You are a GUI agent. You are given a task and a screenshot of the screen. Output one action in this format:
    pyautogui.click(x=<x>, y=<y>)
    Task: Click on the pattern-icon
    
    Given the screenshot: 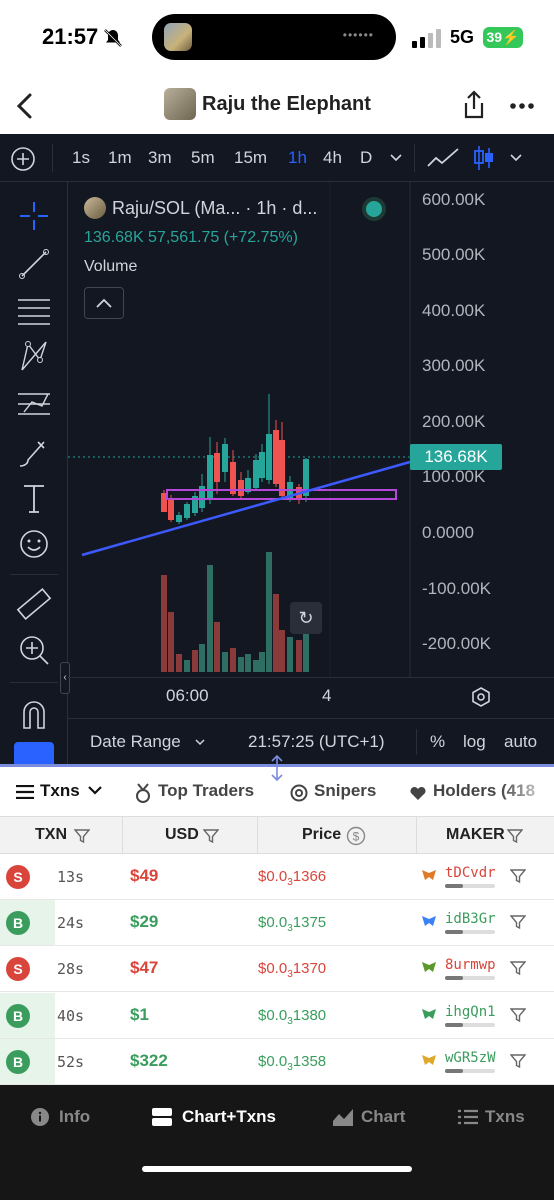 What is the action you would take?
    pyautogui.click(x=34, y=356)
    